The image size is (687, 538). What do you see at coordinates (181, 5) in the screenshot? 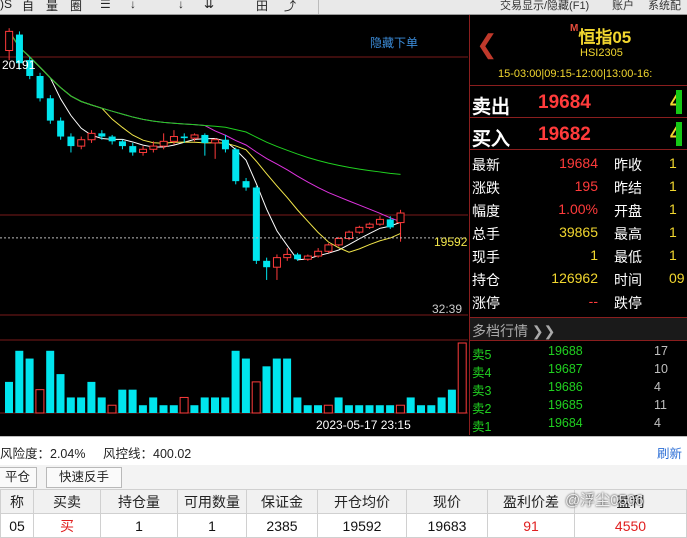
I see `tool-btn-7: ↓` at bounding box center [181, 5].